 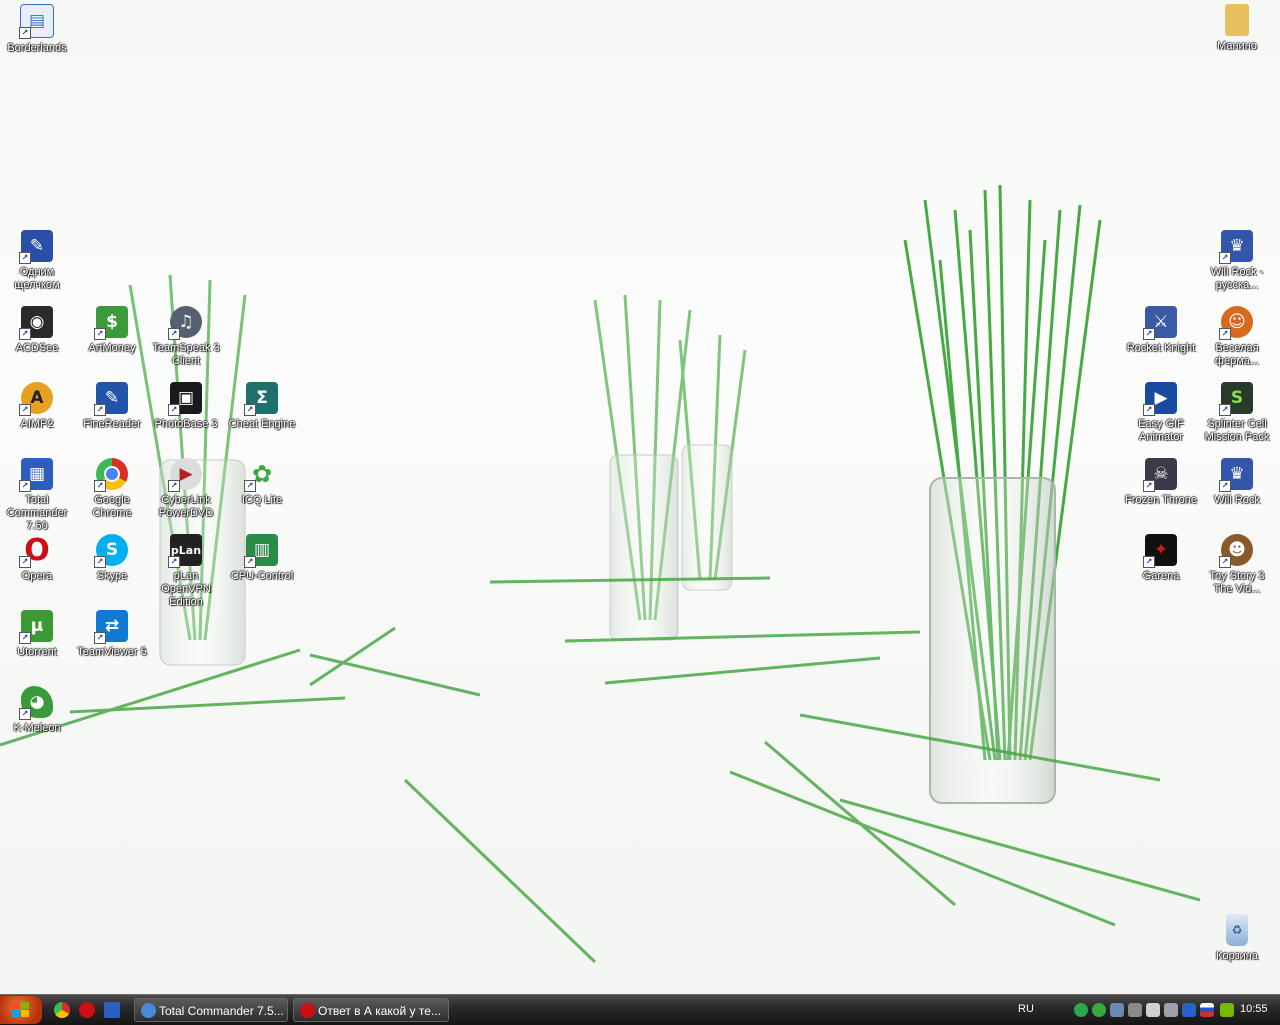 What do you see at coordinates (1160, 551) in the screenshot?
I see `garena-icon: ✦ ↗` at bounding box center [1160, 551].